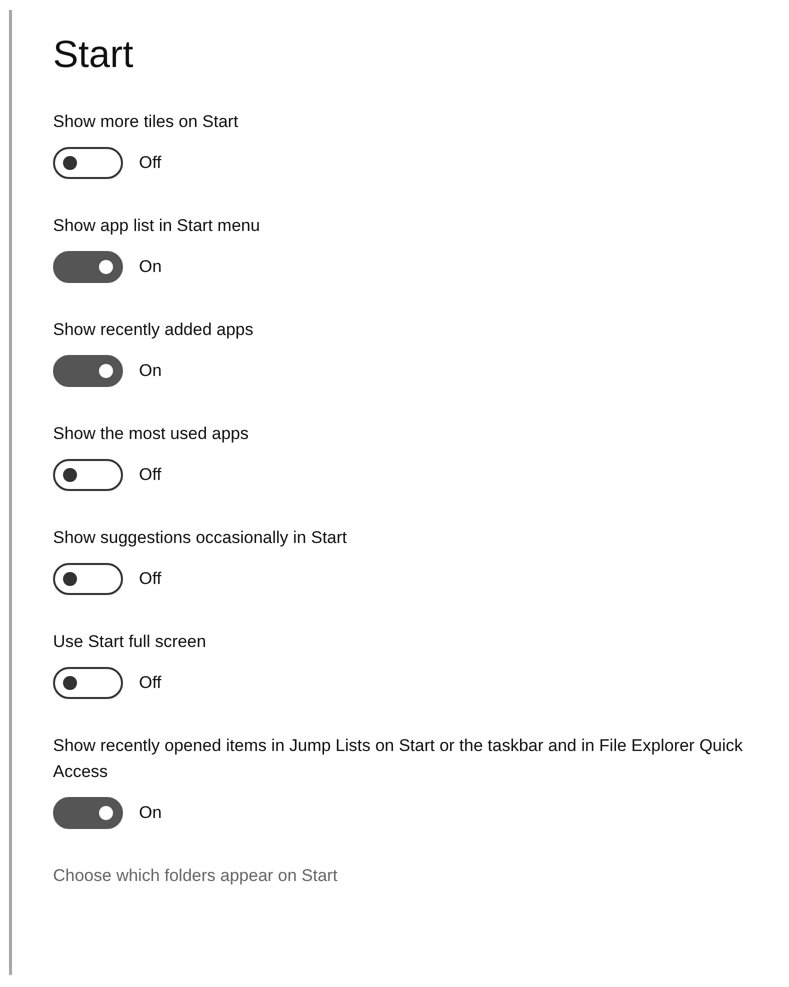 This screenshot has width=789, height=987. I want to click on page-title: Start, so click(93, 55).